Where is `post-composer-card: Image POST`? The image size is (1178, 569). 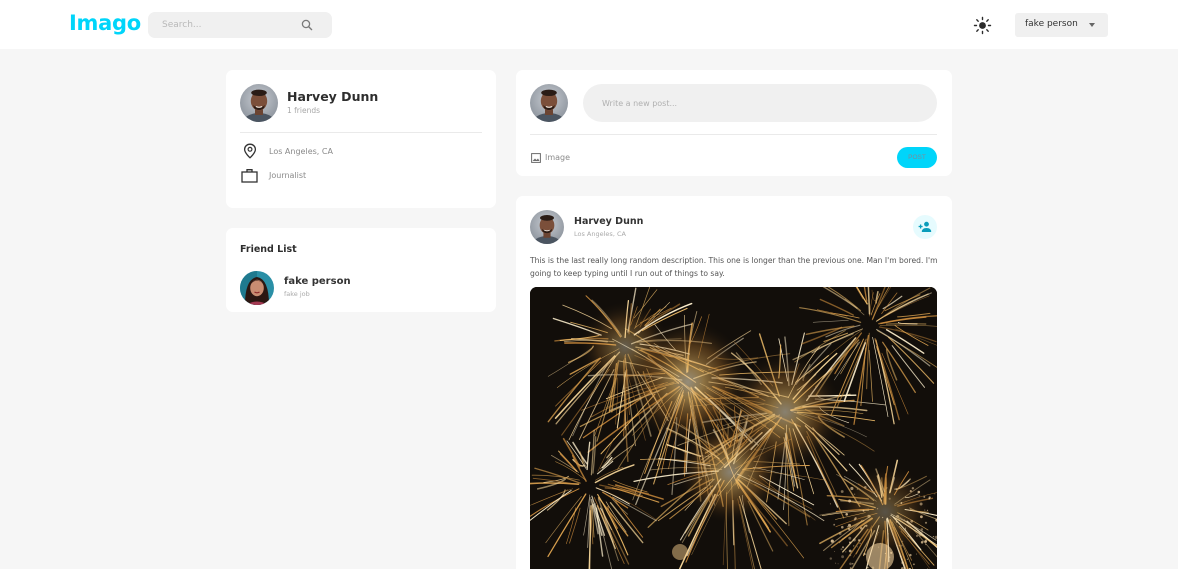
post-composer-card: Image POST is located at coordinates (734, 123).